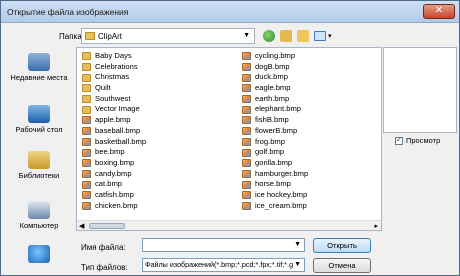 This screenshot has height=276, width=460. I want to click on file-item: basketball.bmp, so click(114, 142).